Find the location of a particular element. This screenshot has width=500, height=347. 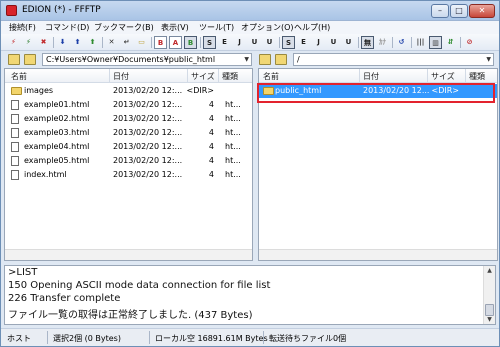

menu-tools: ツール(T) is located at coordinates (216, 27).